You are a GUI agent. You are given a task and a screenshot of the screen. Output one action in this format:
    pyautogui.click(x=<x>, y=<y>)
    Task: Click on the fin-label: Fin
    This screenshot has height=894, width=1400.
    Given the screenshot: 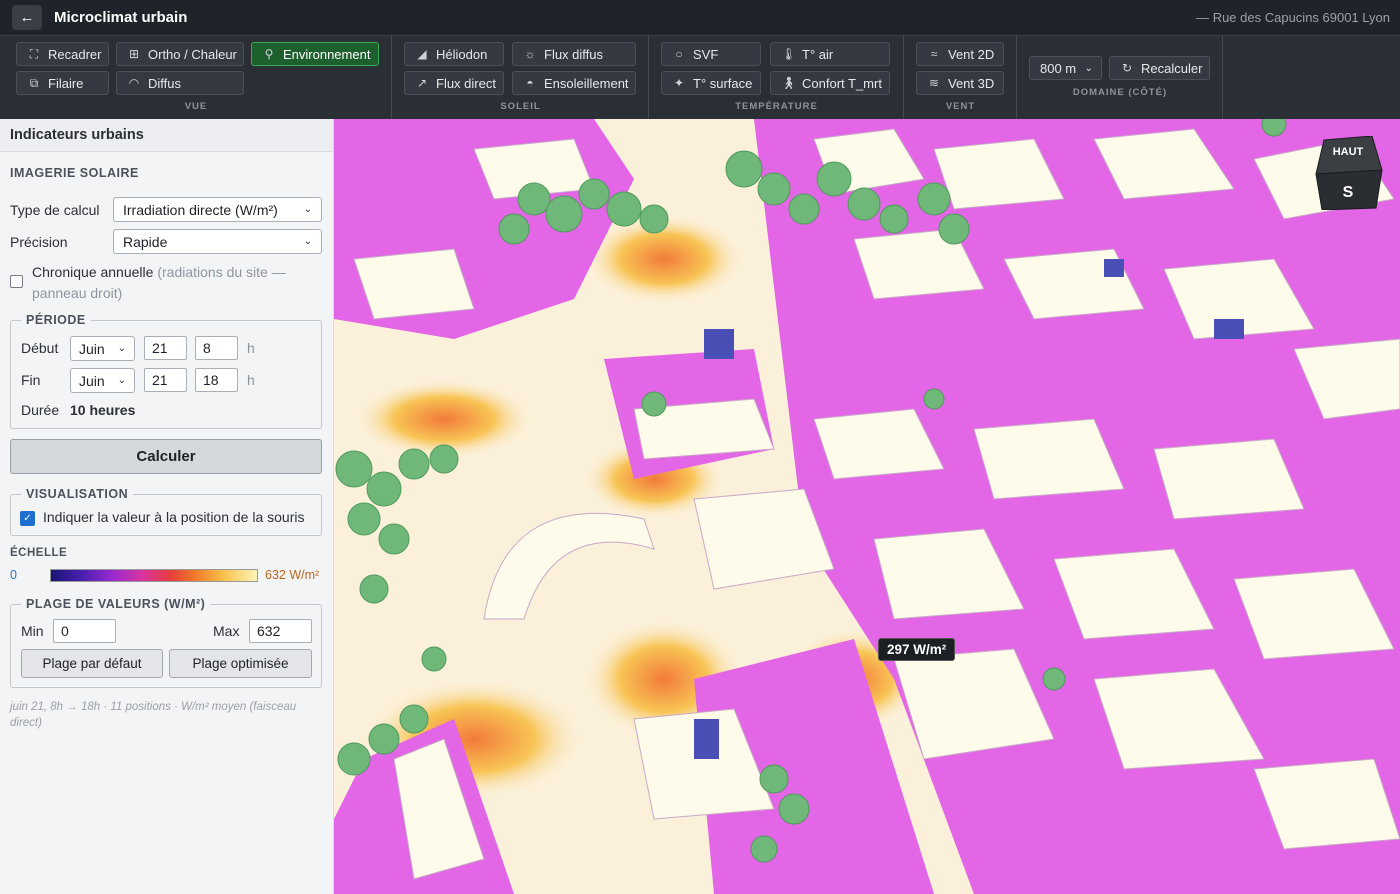 What is the action you would take?
    pyautogui.click(x=31, y=380)
    